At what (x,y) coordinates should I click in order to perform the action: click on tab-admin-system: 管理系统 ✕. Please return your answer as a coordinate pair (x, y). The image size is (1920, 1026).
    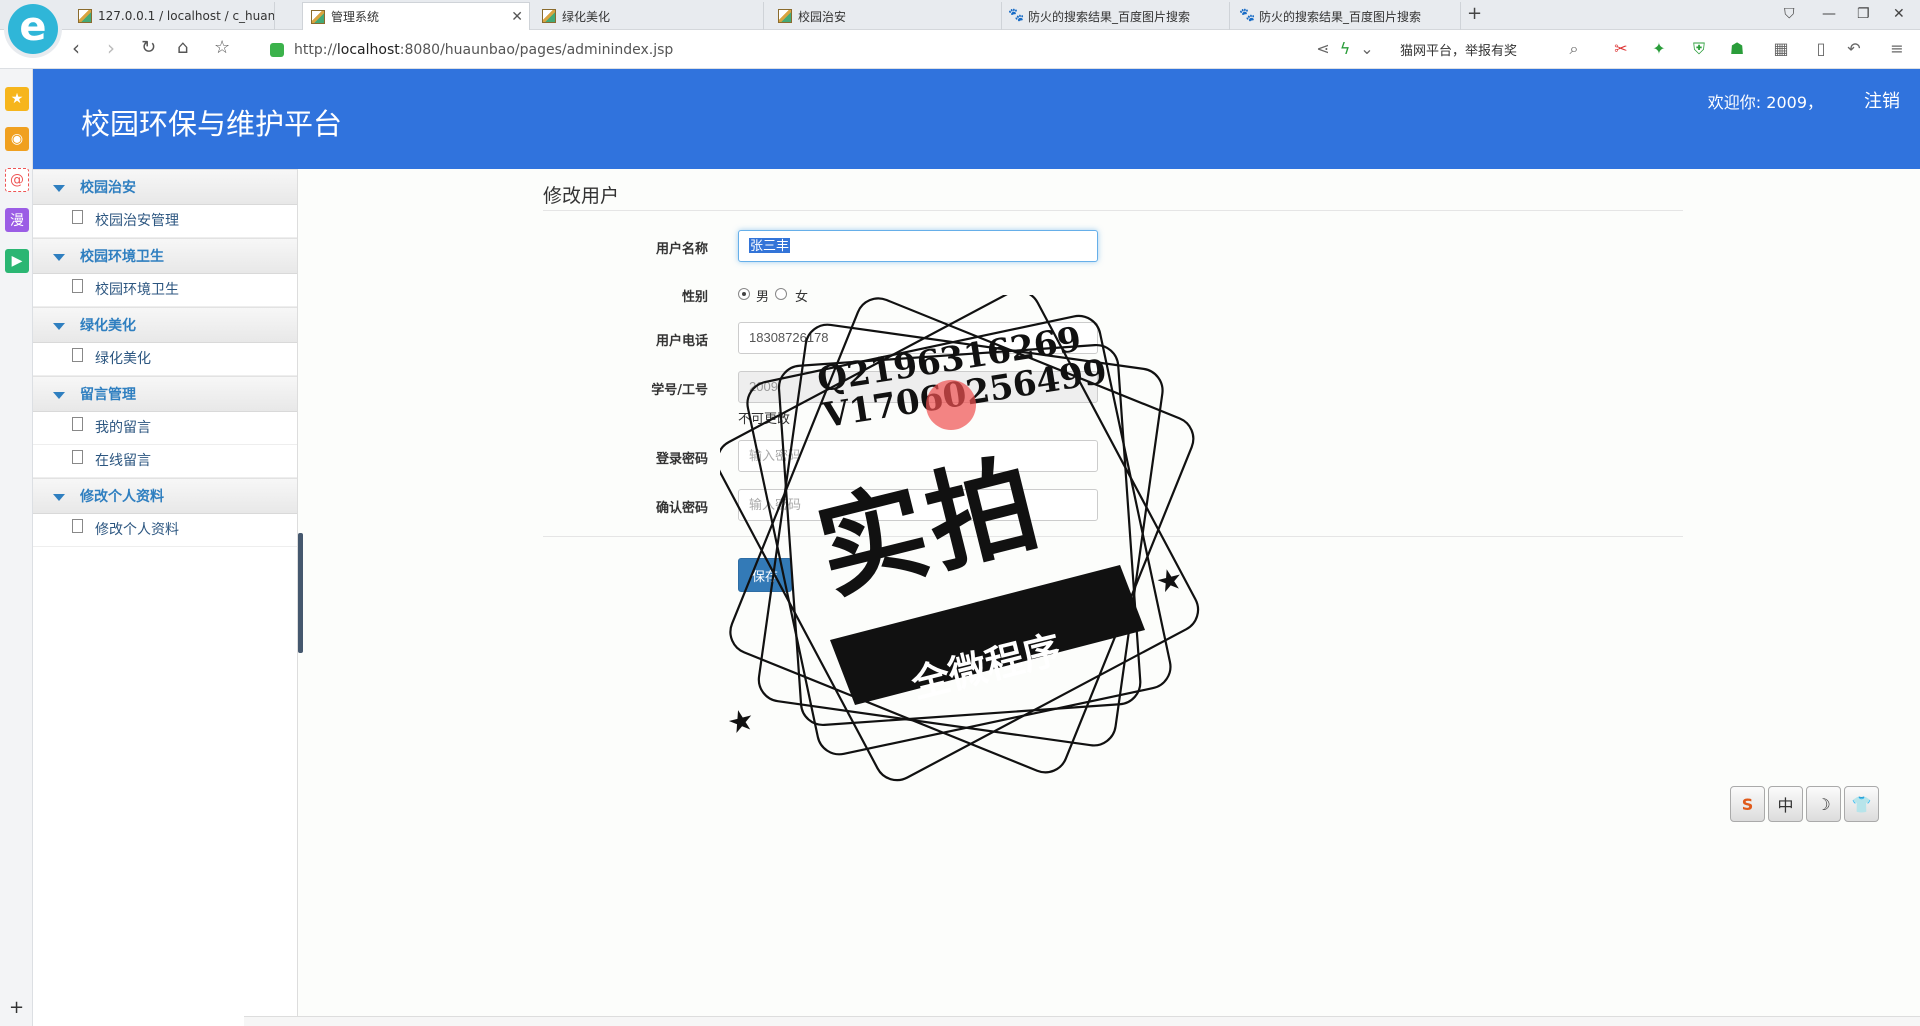
    Looking at the image, I should click on (416, 16).